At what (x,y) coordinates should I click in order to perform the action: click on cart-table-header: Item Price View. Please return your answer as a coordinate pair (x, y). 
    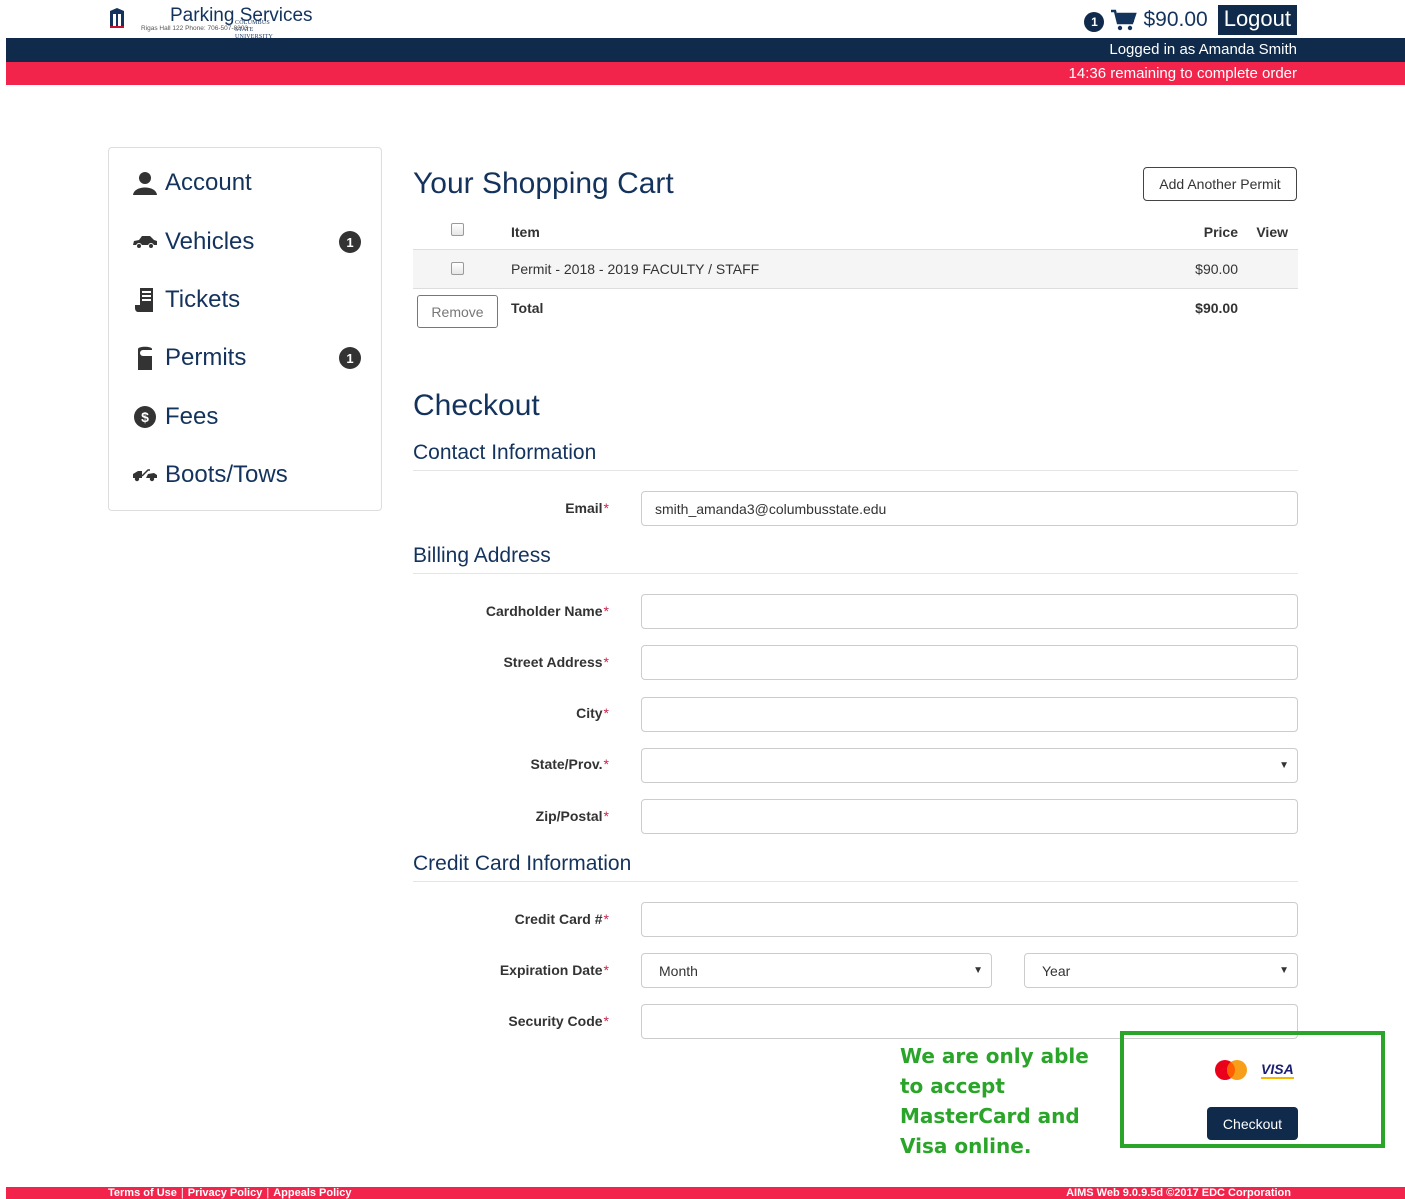
    Looking at the image, I should click on (855, 232).